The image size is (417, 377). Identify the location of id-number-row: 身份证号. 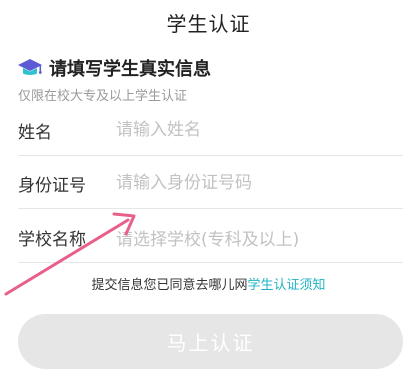
(210, 183).